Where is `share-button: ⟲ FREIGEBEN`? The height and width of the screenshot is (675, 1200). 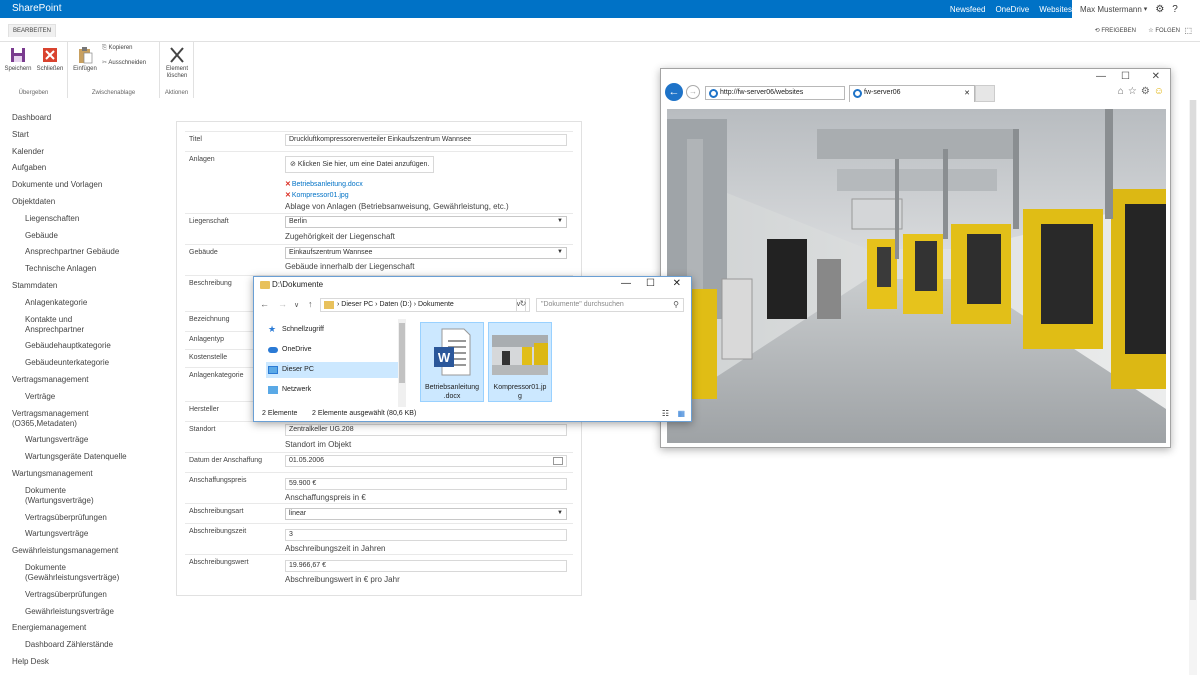 share-button: ⟲ FREIGEBEN is located at coordinates (1115, 30).